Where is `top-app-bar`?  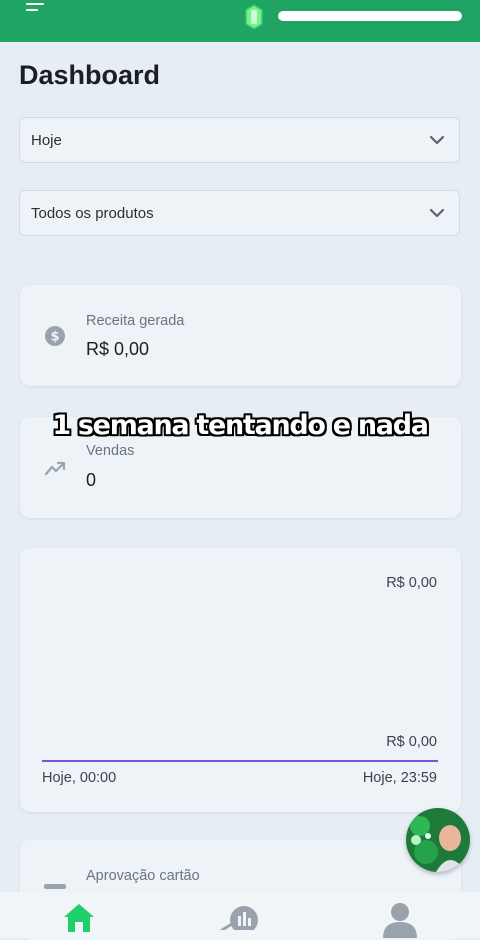 top-app-bar is located at coordinates (240, 21).